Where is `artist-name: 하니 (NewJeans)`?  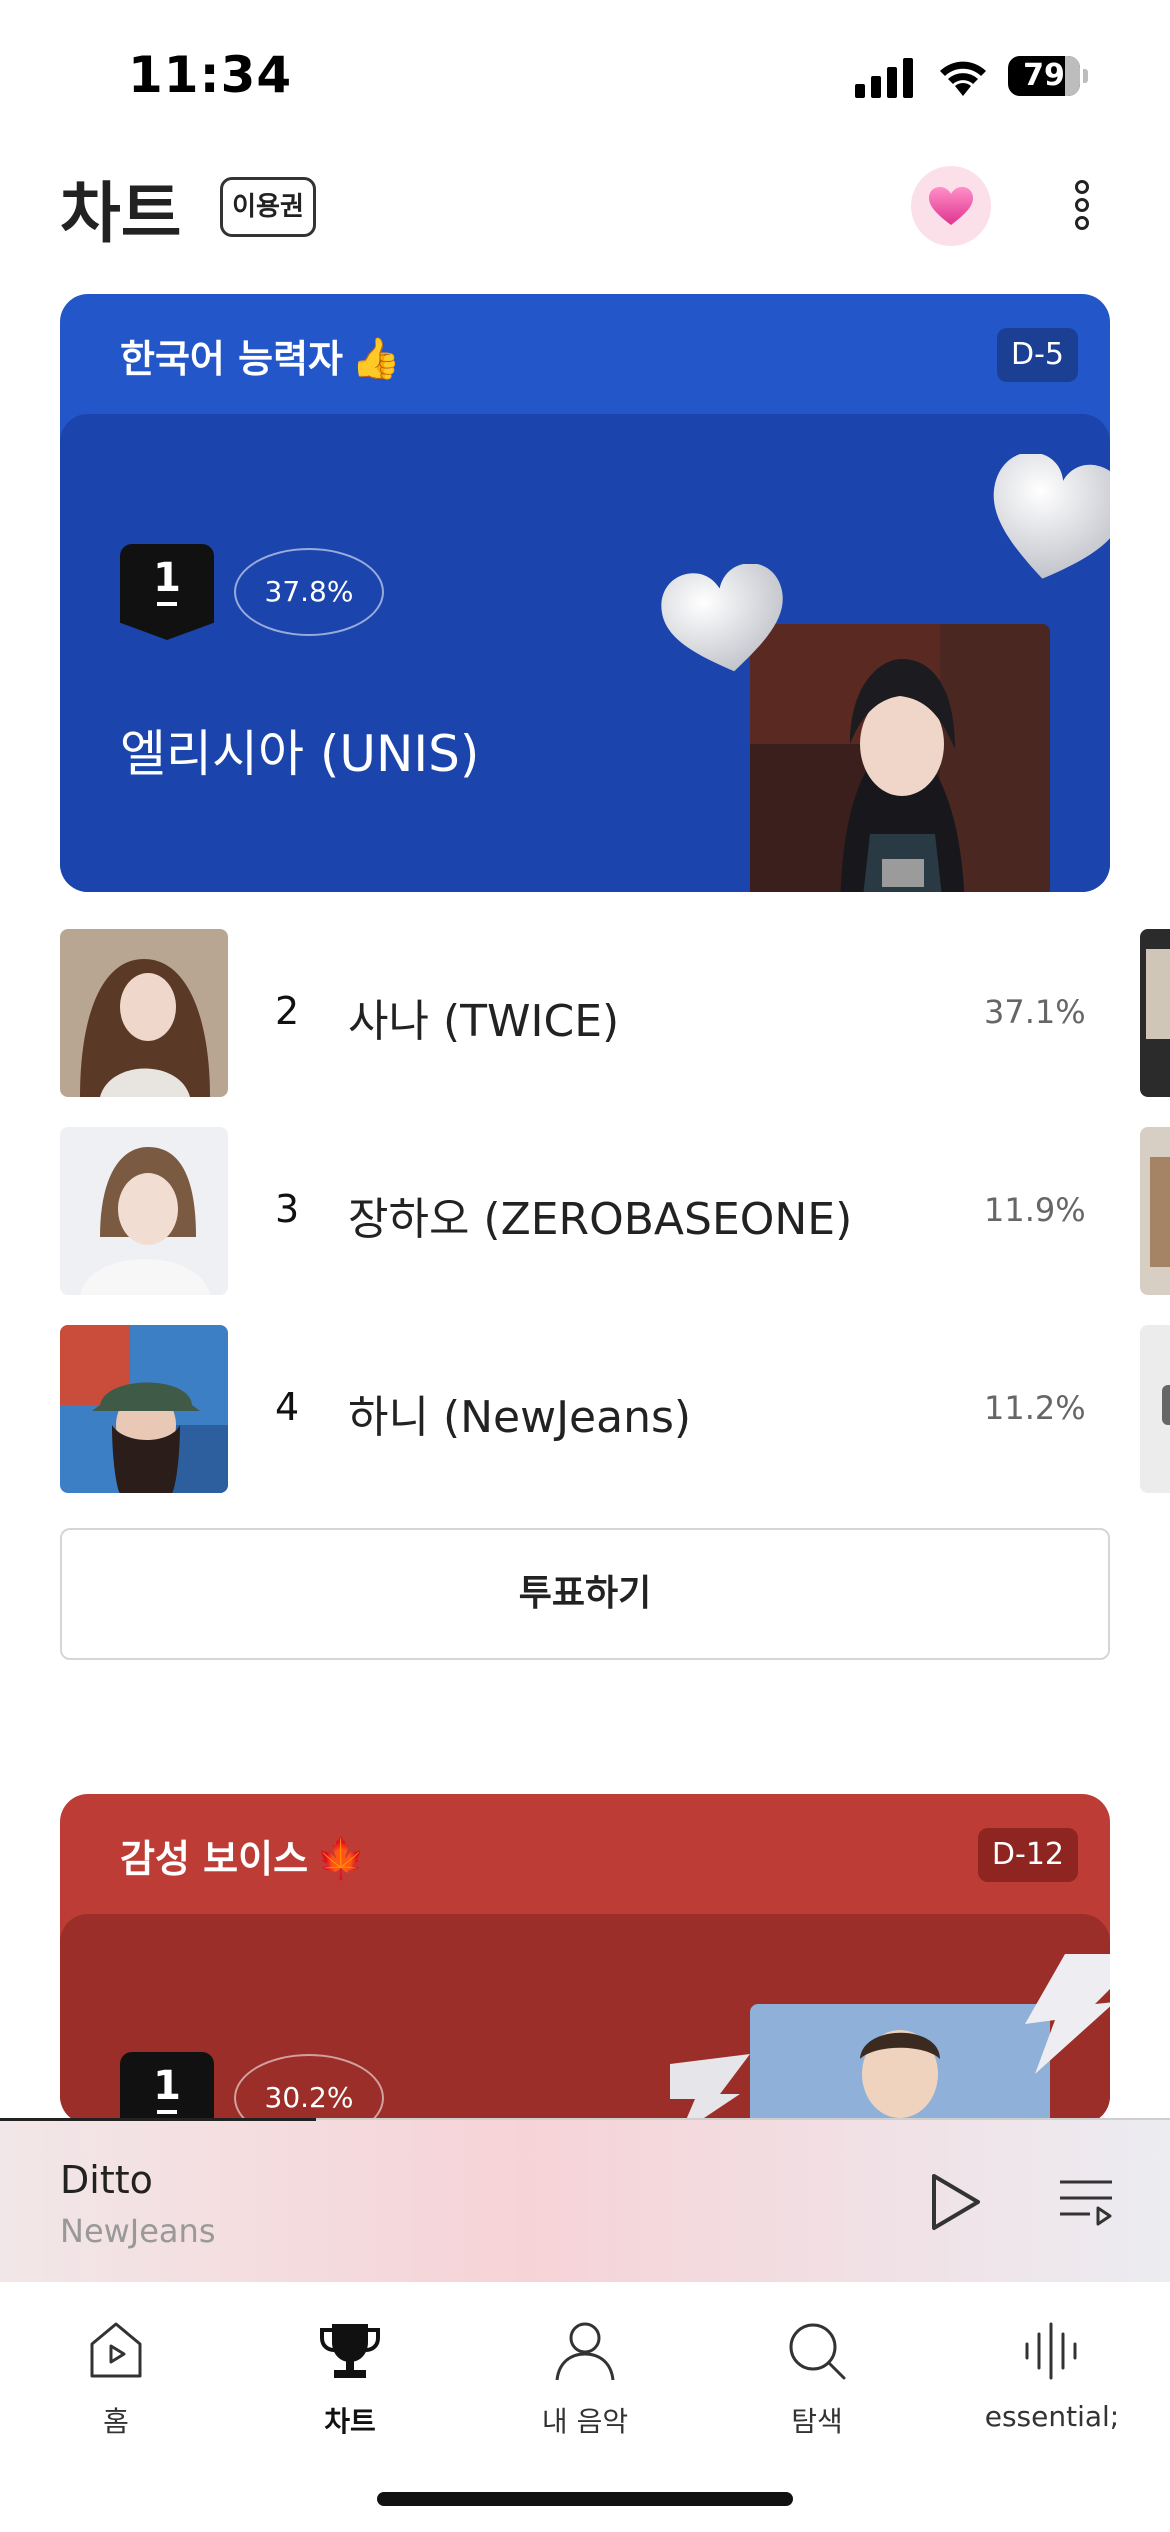 artist-name: 하니 (NewJeans) is located at coordinates (520, 1417).